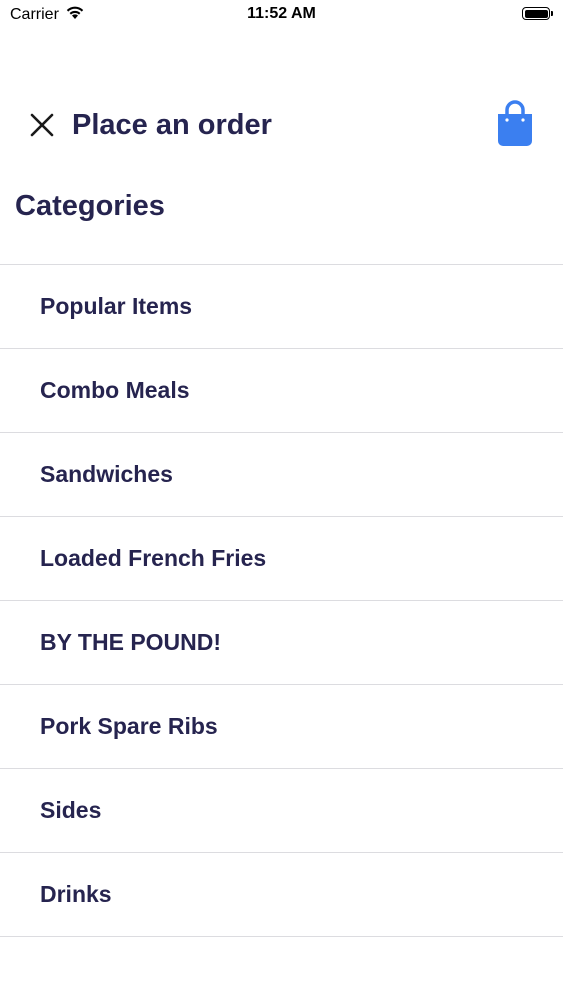 Image resolution: width=563 pixels, height=1000 pixels. I want to click on category-item-by-the-pound: BY THE POUND!, so click(281, 643).